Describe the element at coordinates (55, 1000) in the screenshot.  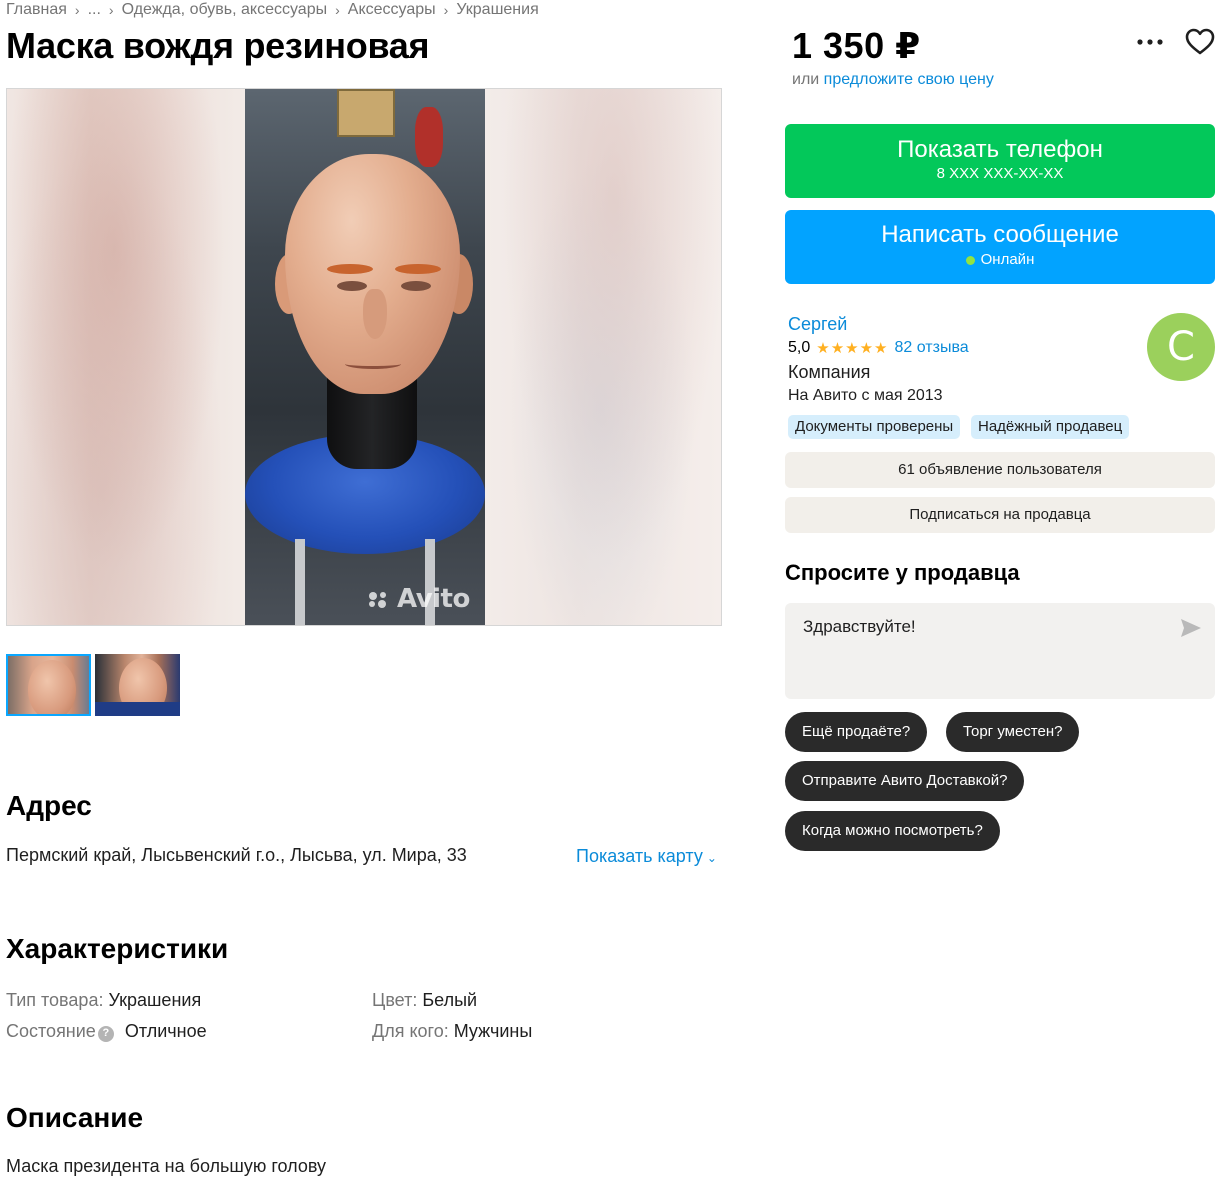
I see `characteristic-key: Тип товара:` at that location.